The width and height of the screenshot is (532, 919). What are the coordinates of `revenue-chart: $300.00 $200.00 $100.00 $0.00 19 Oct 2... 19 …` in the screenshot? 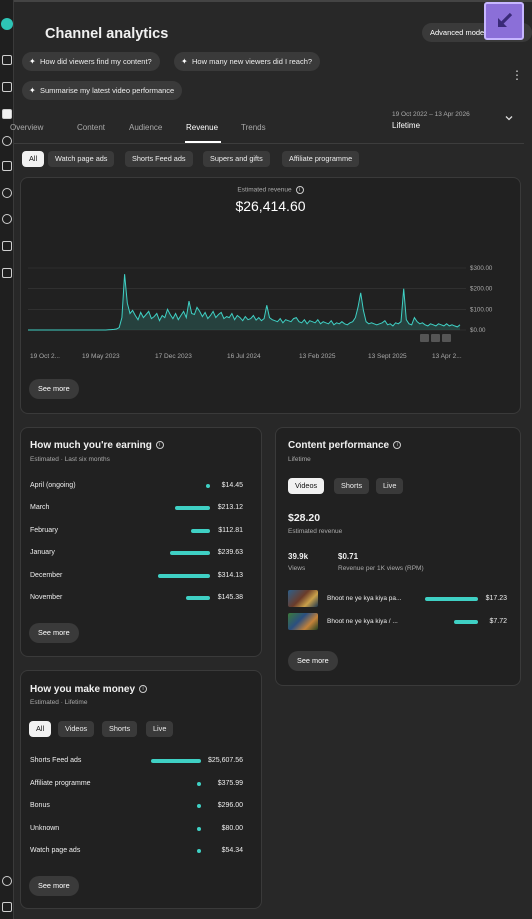 It's located at (260, 312).